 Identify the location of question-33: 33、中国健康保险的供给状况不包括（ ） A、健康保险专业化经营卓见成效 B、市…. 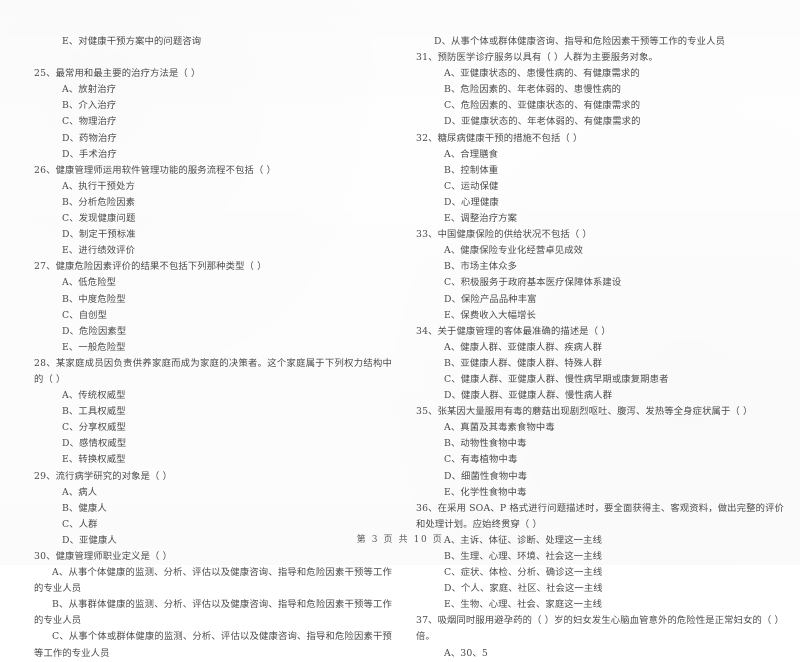
(600, 275).